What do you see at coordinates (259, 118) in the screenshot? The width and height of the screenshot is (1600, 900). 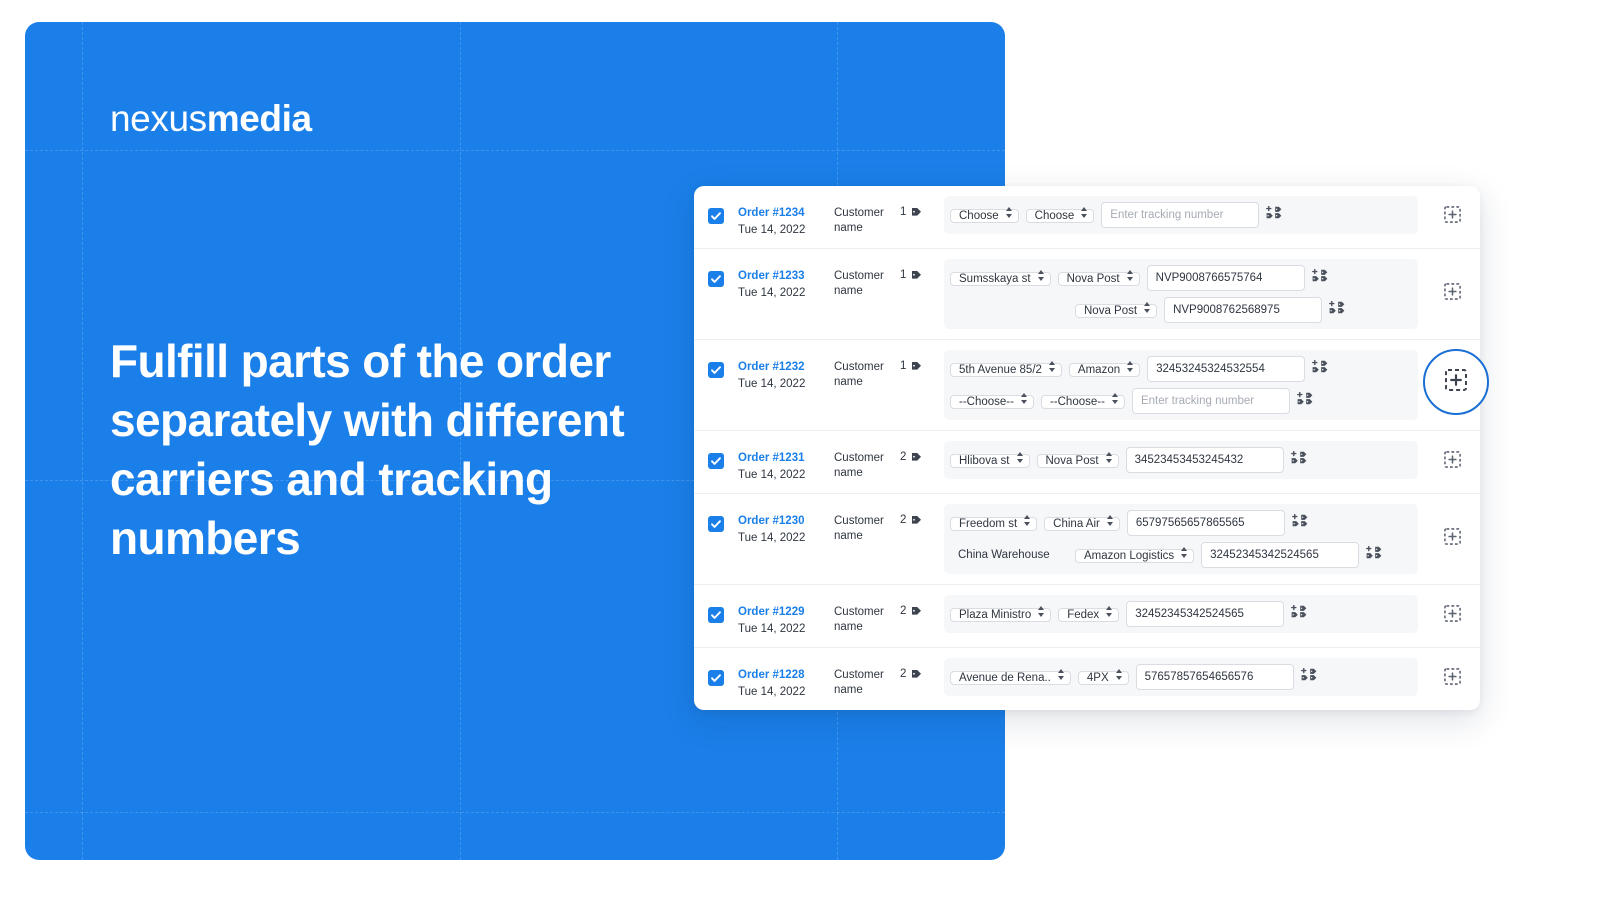 I see `logo-text-bold: media` at bounding box center [259, 118].